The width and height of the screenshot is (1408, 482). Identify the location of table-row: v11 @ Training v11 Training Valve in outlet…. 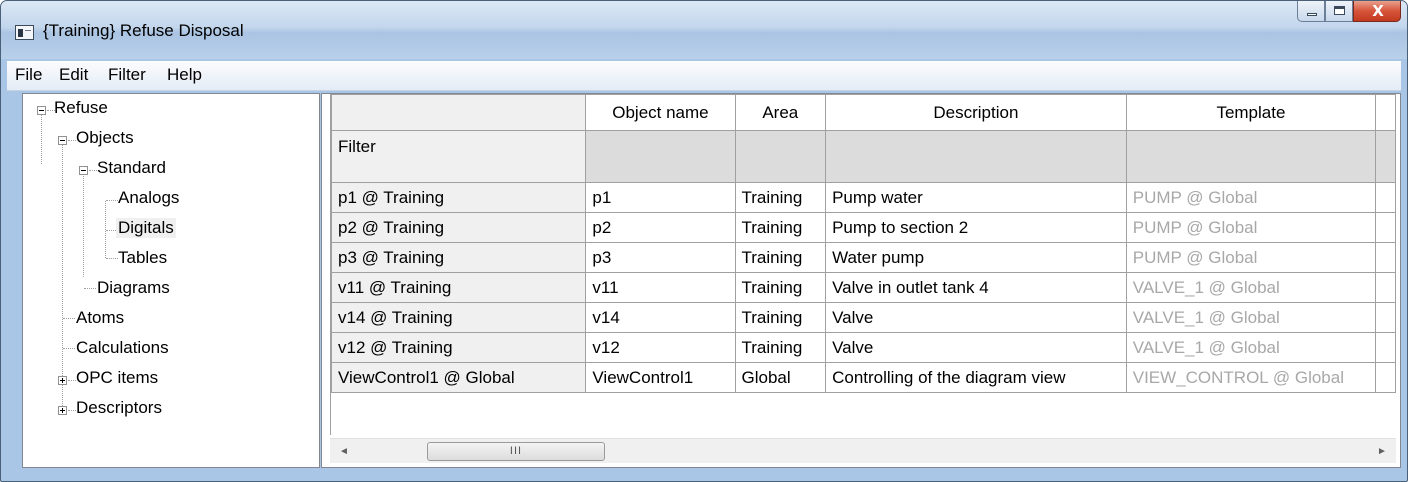
(863, 287).